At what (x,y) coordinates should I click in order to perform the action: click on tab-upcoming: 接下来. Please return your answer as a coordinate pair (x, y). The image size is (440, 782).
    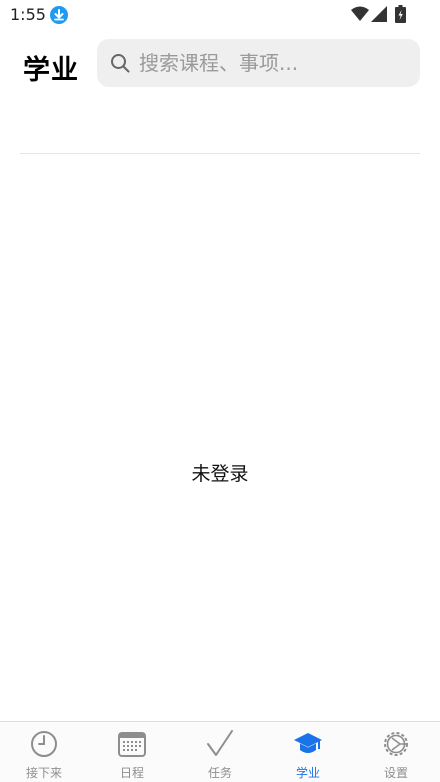
    Looking at the image, I should click on (44, 752).